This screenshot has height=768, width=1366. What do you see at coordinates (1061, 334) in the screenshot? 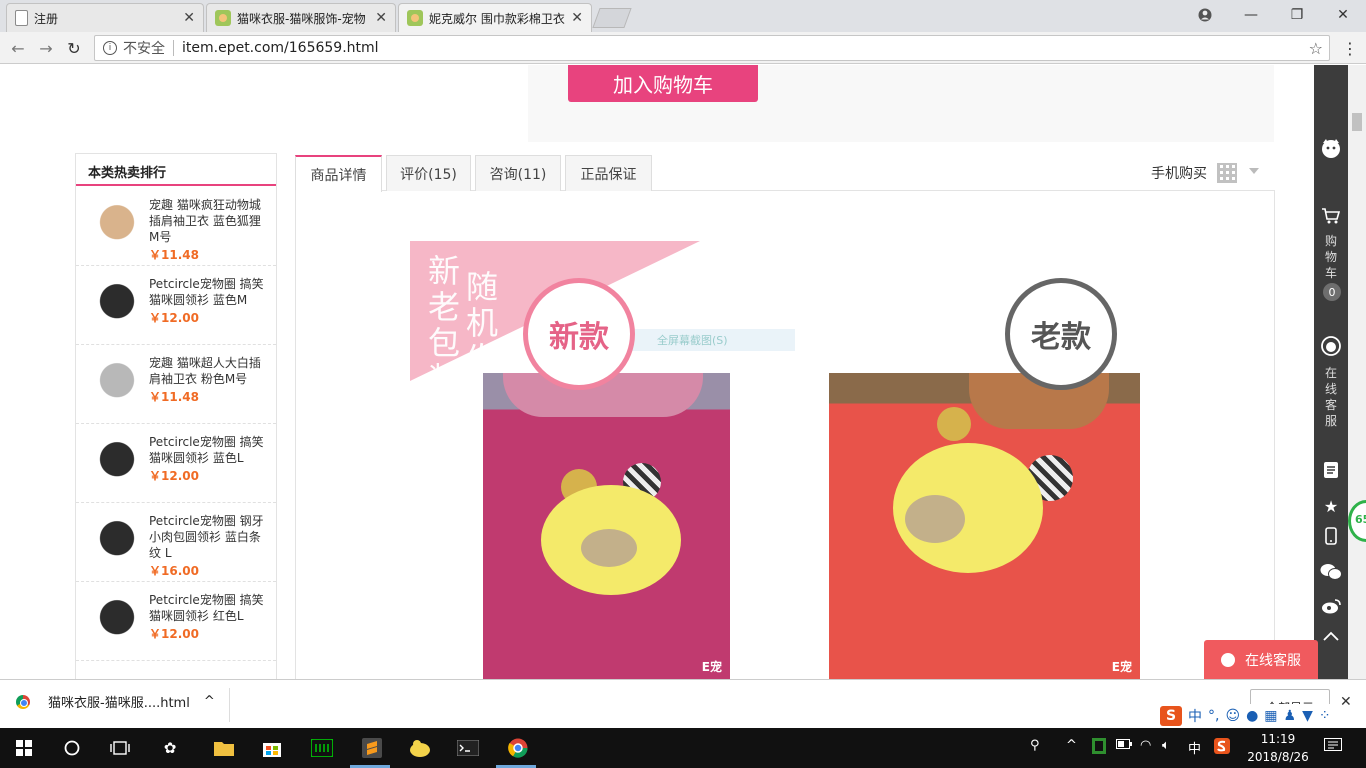
I see `old-style-badge: 老款` at bounding box center [1061, 334].